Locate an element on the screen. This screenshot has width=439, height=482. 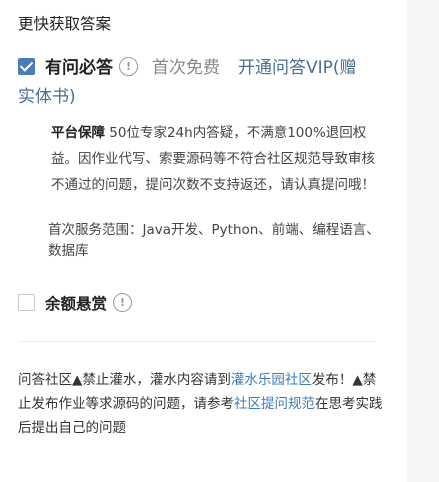
paid-answer-label: 有问必答 is located at coordinates (79, 68).